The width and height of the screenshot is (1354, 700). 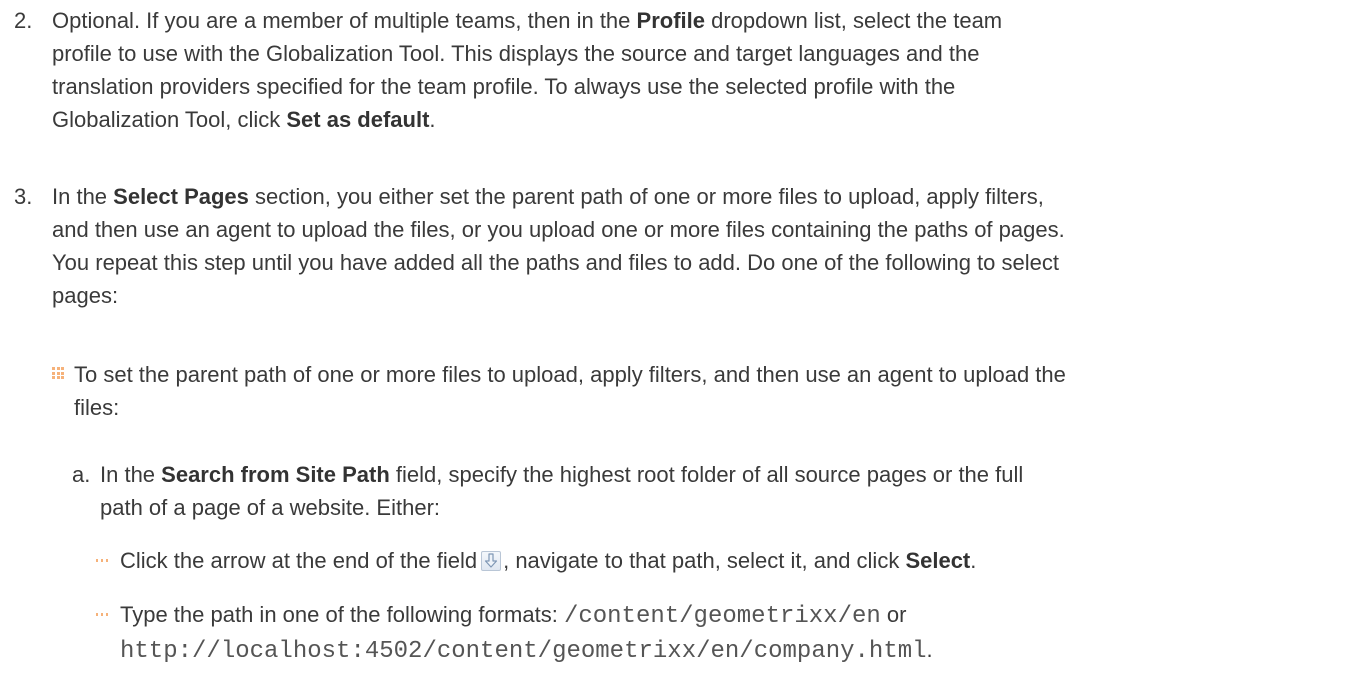 What do you see at coordinates (97, 407) in the screenshot?
I see `bullet-line-2: files:` at bounding box center [97, 407].